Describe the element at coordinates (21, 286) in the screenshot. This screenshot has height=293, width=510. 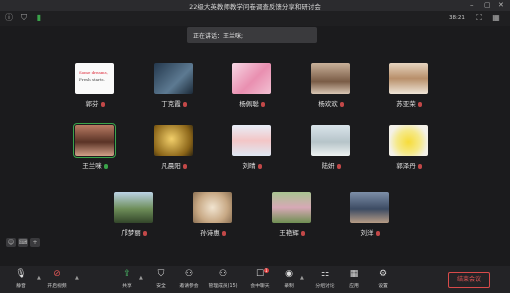
I see `mute-label: 静音` at that location.